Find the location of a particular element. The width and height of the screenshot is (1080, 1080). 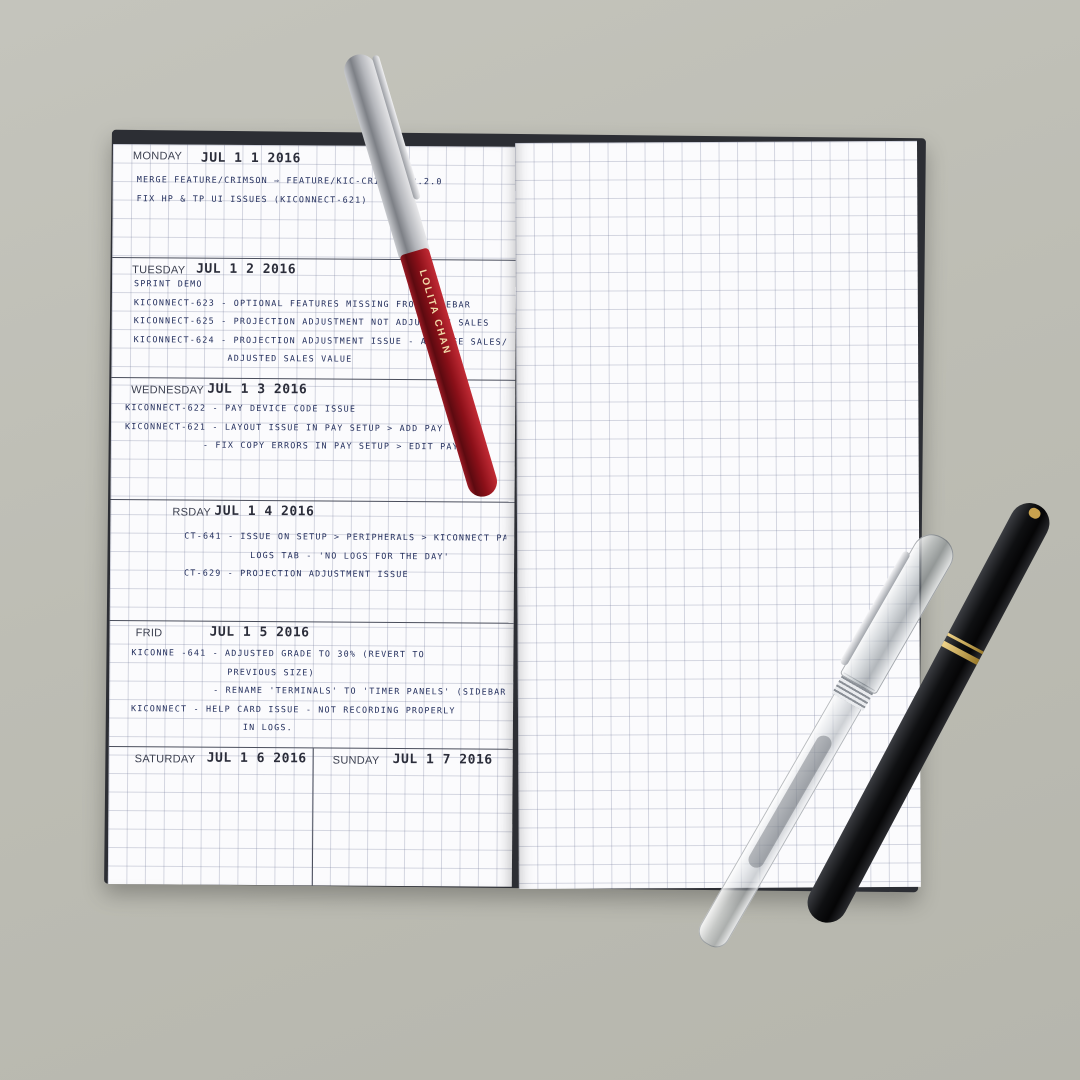

day-label: WEDNESDAY is located at coordinates (168, 390).